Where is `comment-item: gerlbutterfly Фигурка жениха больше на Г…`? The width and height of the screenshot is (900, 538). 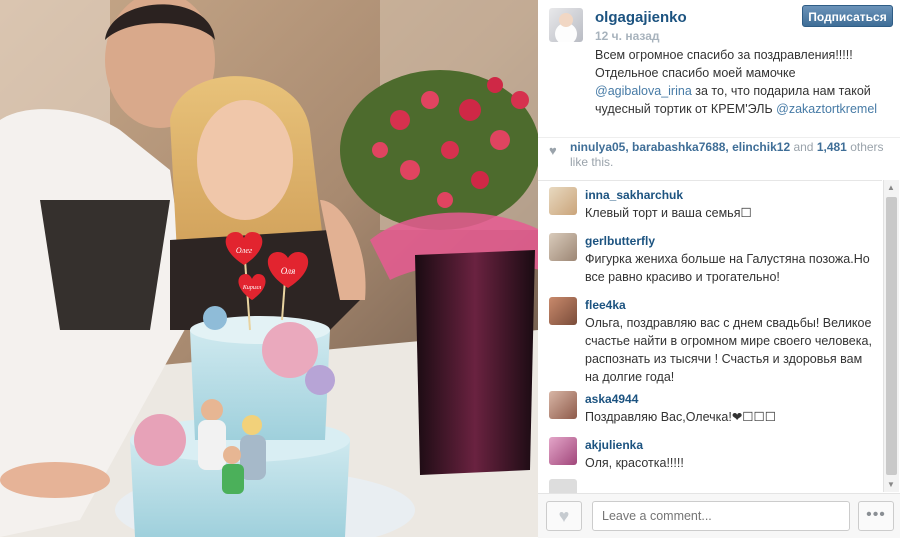 comment-item: gerlbutterfly Фигурка жениха больше на Г… is located at coordinates (710, 259).